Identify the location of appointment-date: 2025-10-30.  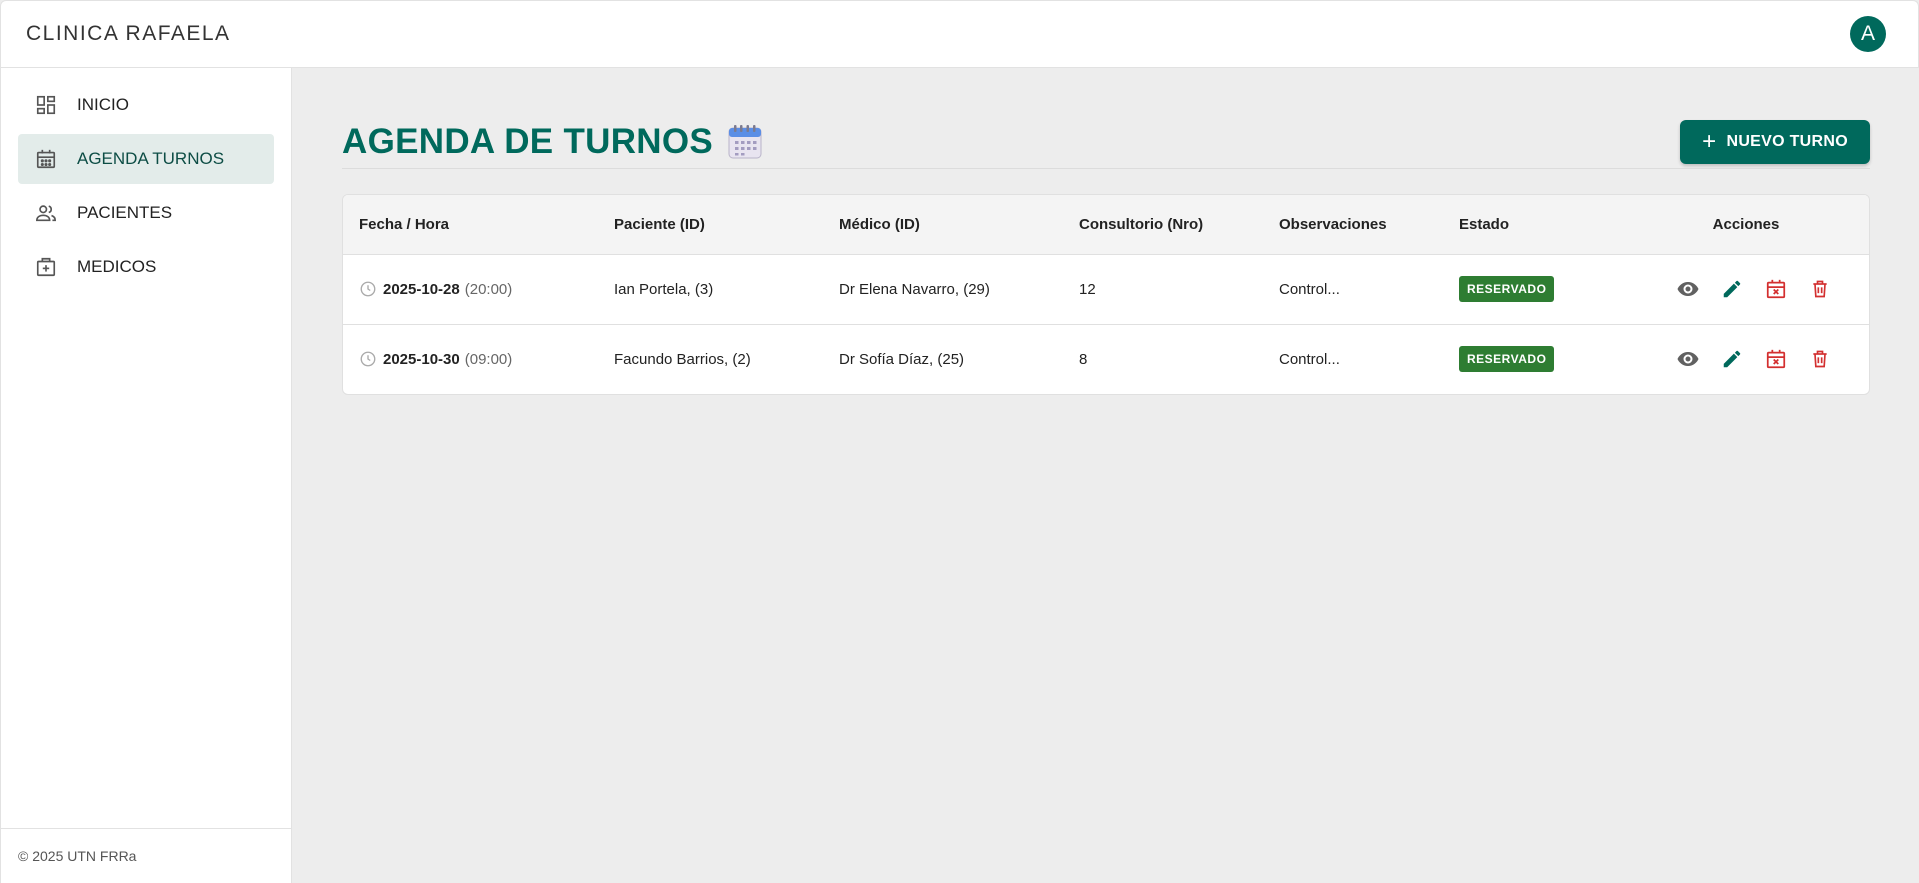
(421, 359).